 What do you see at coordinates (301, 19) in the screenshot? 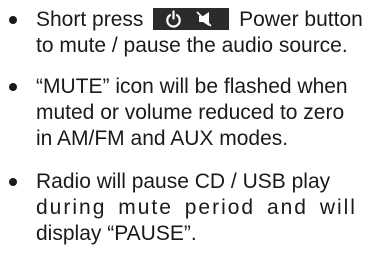
I see `bullet-1-text-after-icon: Power button` at bounding box center [301, 19].